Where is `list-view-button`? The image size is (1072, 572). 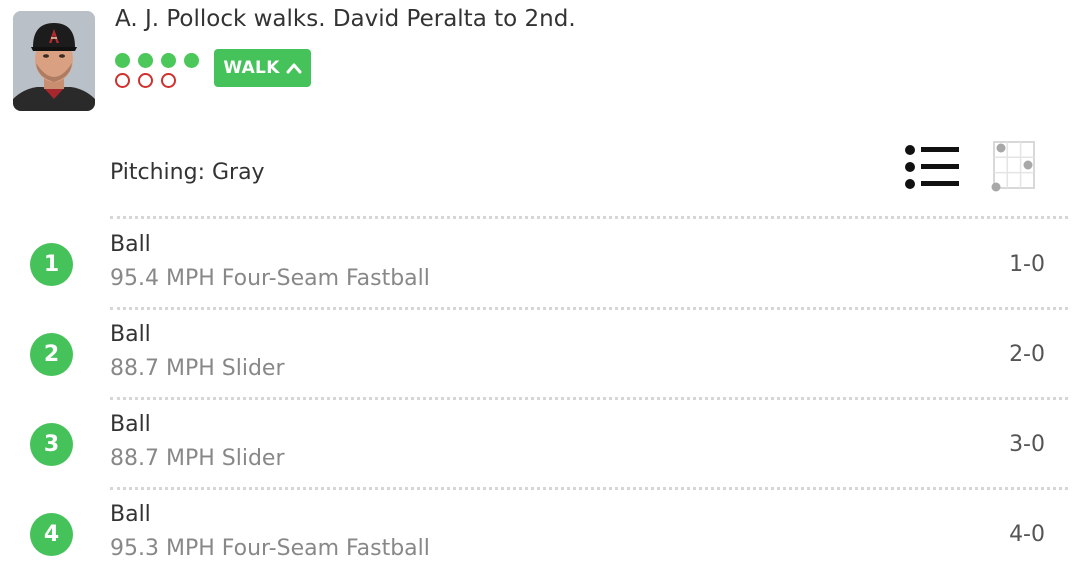 list-view-button is located at coordinates (932, 167).